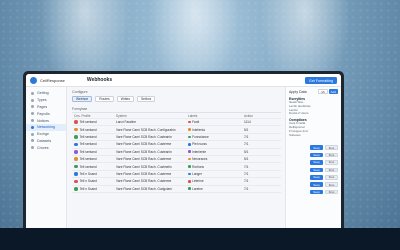 The height and width of the screenshot is (250, 400). I want to click on sidebar-item-networking: Networking, so click(46, 127).